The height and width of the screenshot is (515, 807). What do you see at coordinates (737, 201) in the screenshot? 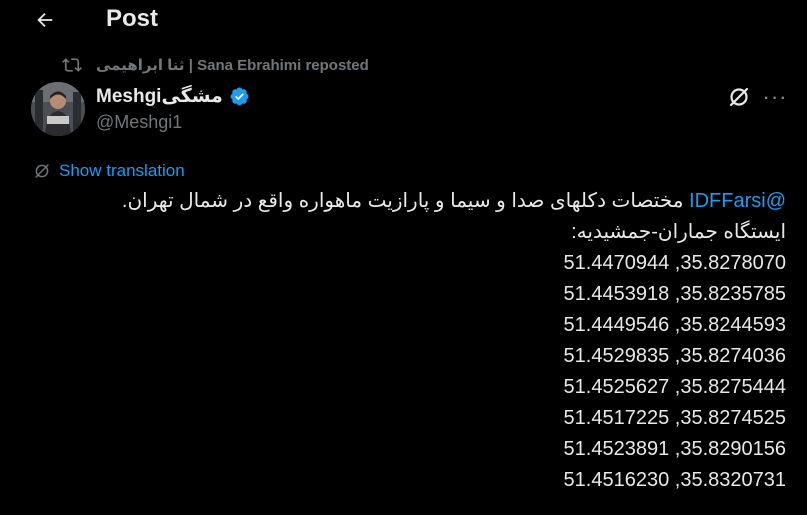
I see `mention-link: @IDFFarsi` at bounding box center [737, 201].